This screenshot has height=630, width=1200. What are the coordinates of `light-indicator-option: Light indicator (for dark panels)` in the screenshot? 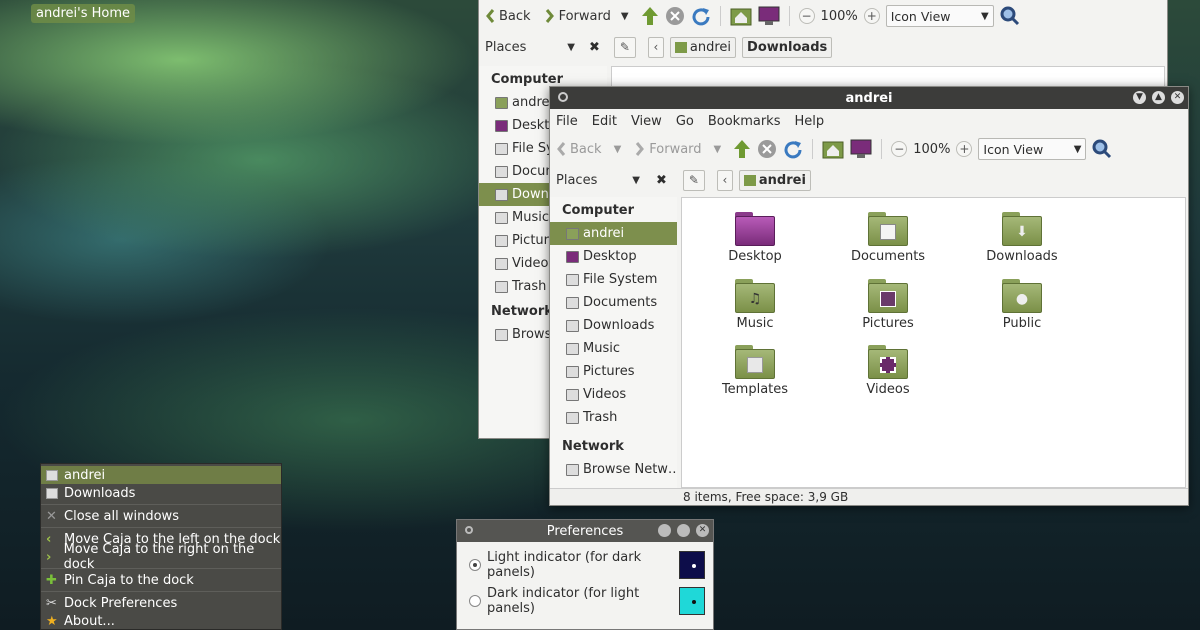 It's located at (585, 565).